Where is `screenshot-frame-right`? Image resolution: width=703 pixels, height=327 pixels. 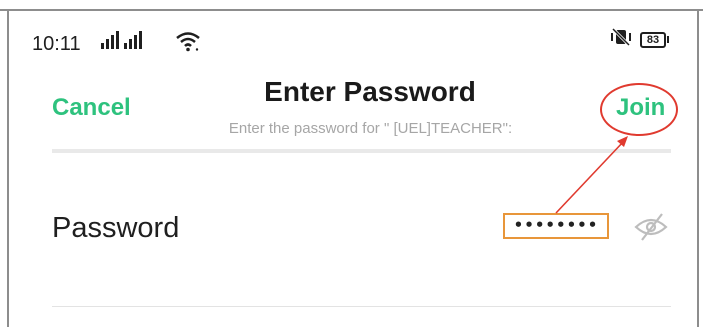
screenshot-frame-right is located at coordinates (698, 168).